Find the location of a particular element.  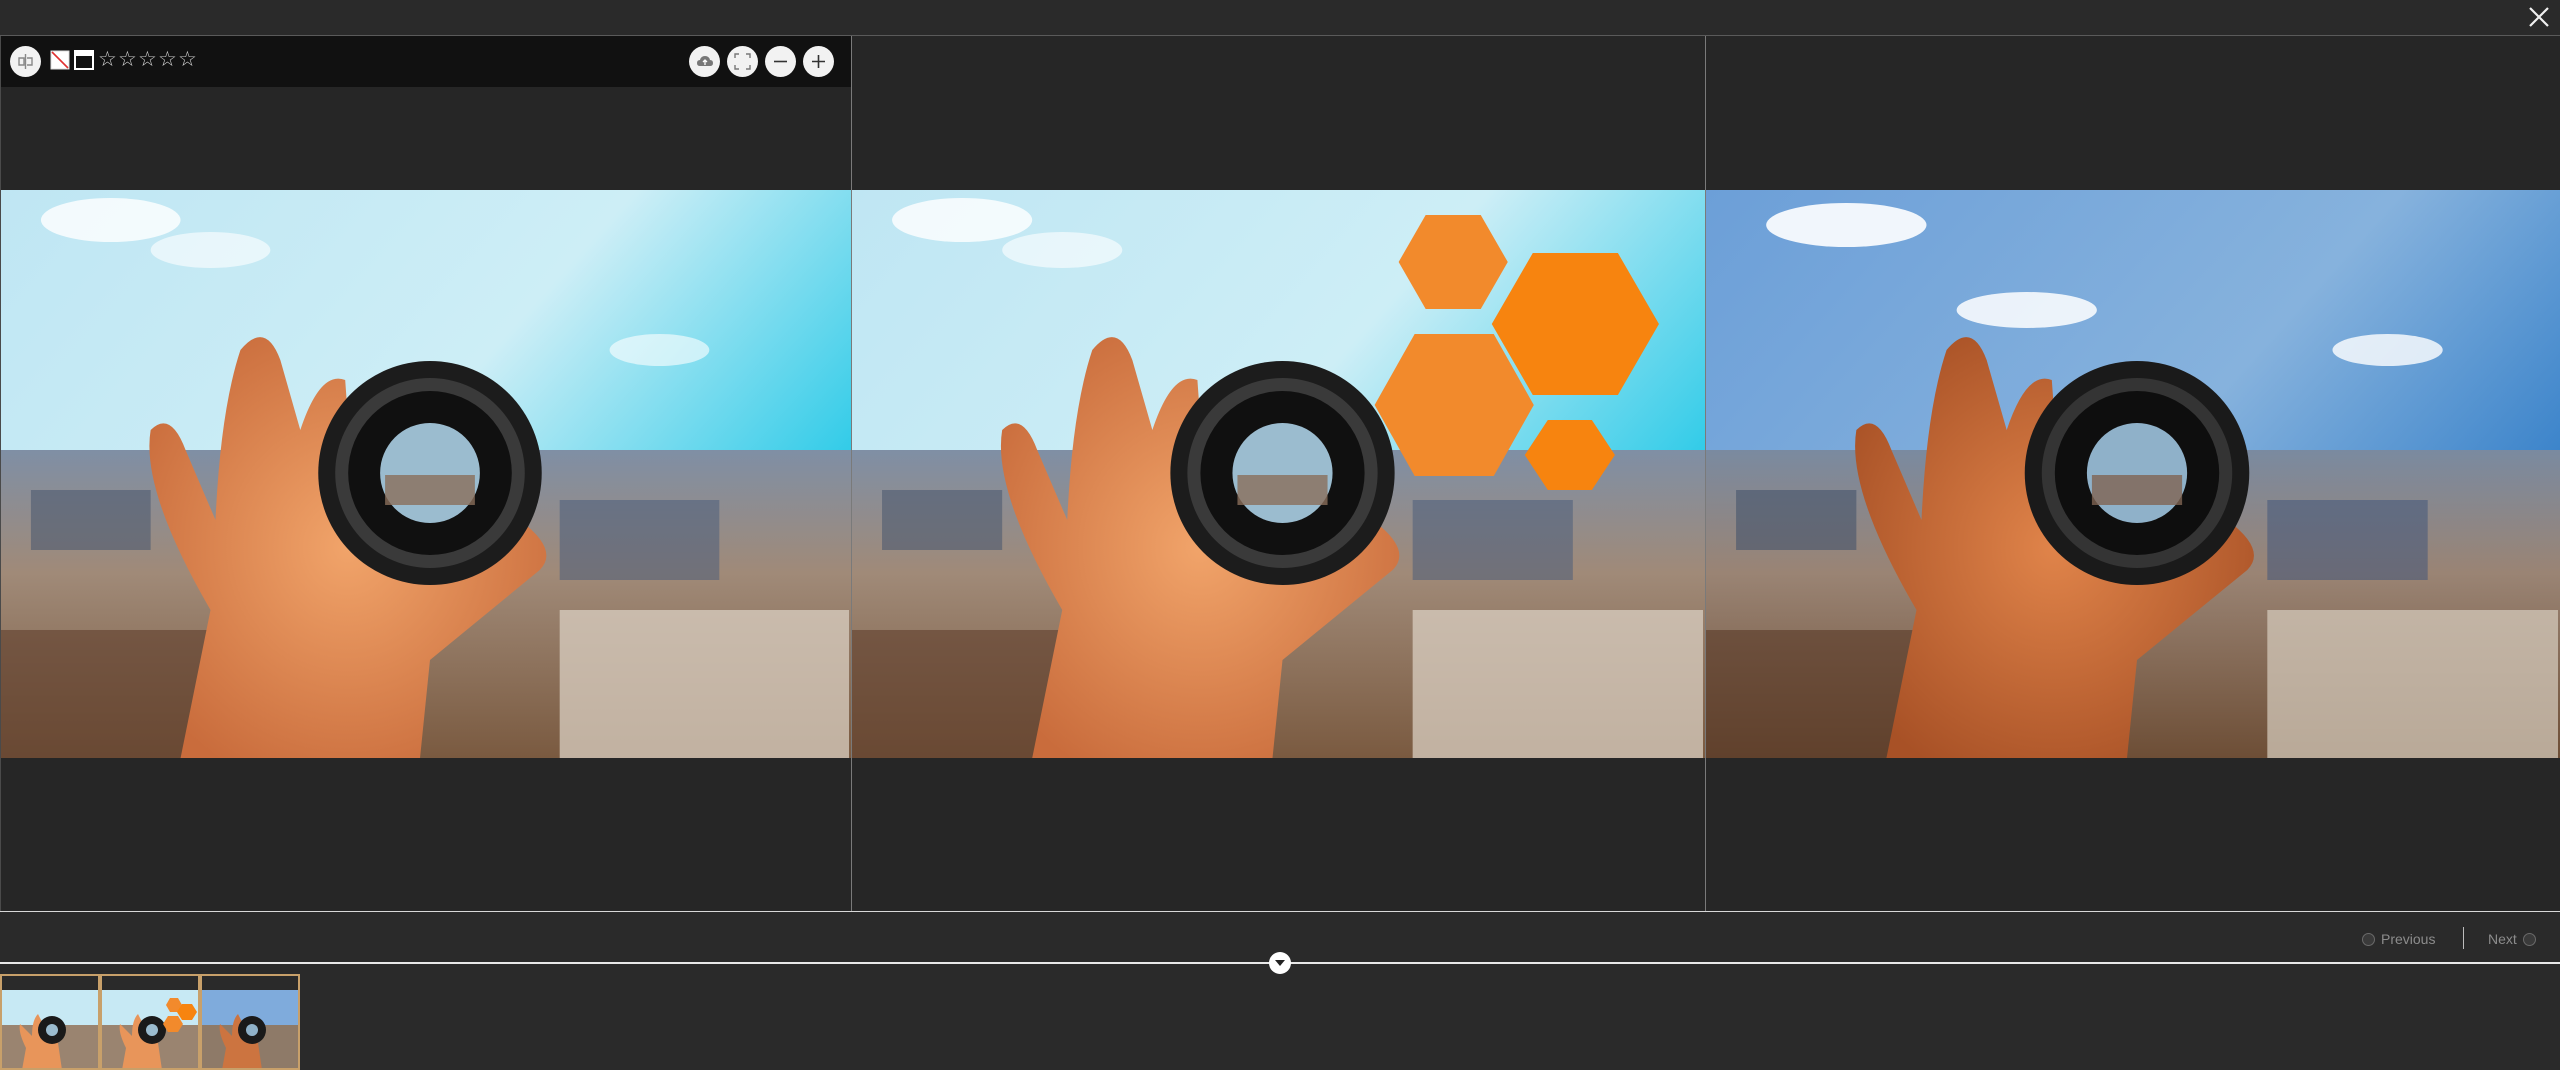

top-bar is located at coordinates (1280, 17).